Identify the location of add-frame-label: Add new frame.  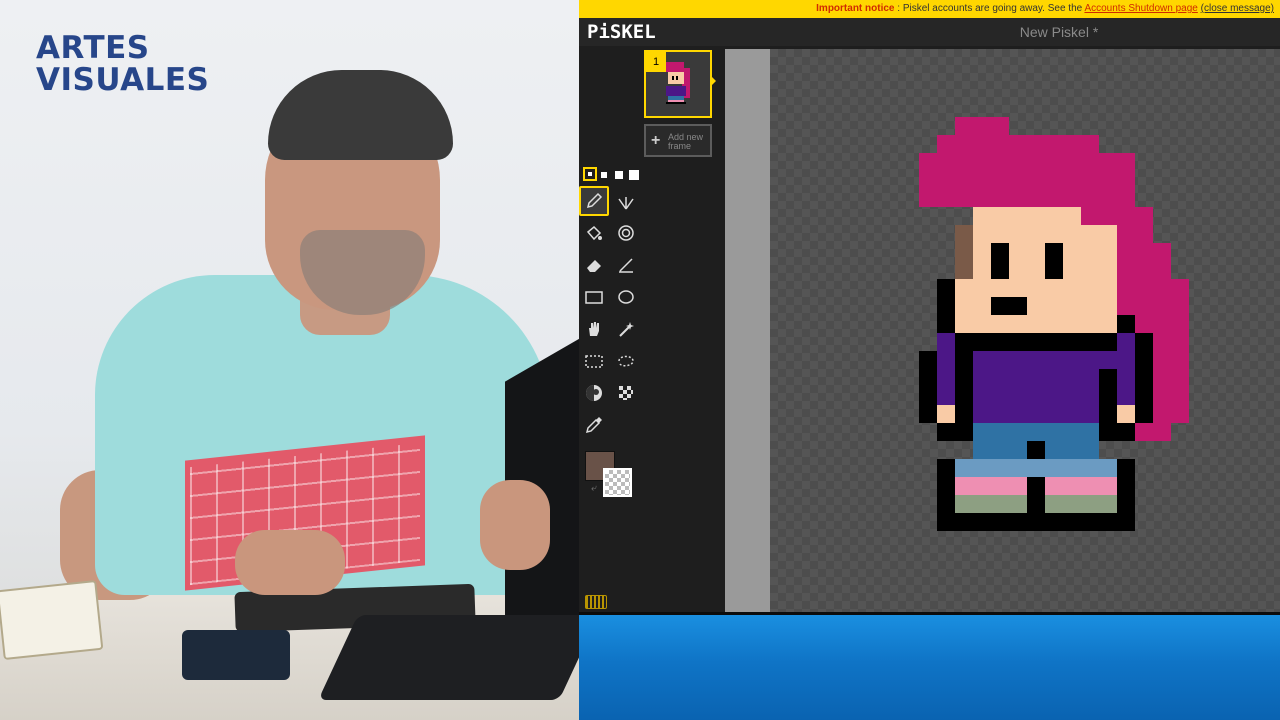
(686, 141).